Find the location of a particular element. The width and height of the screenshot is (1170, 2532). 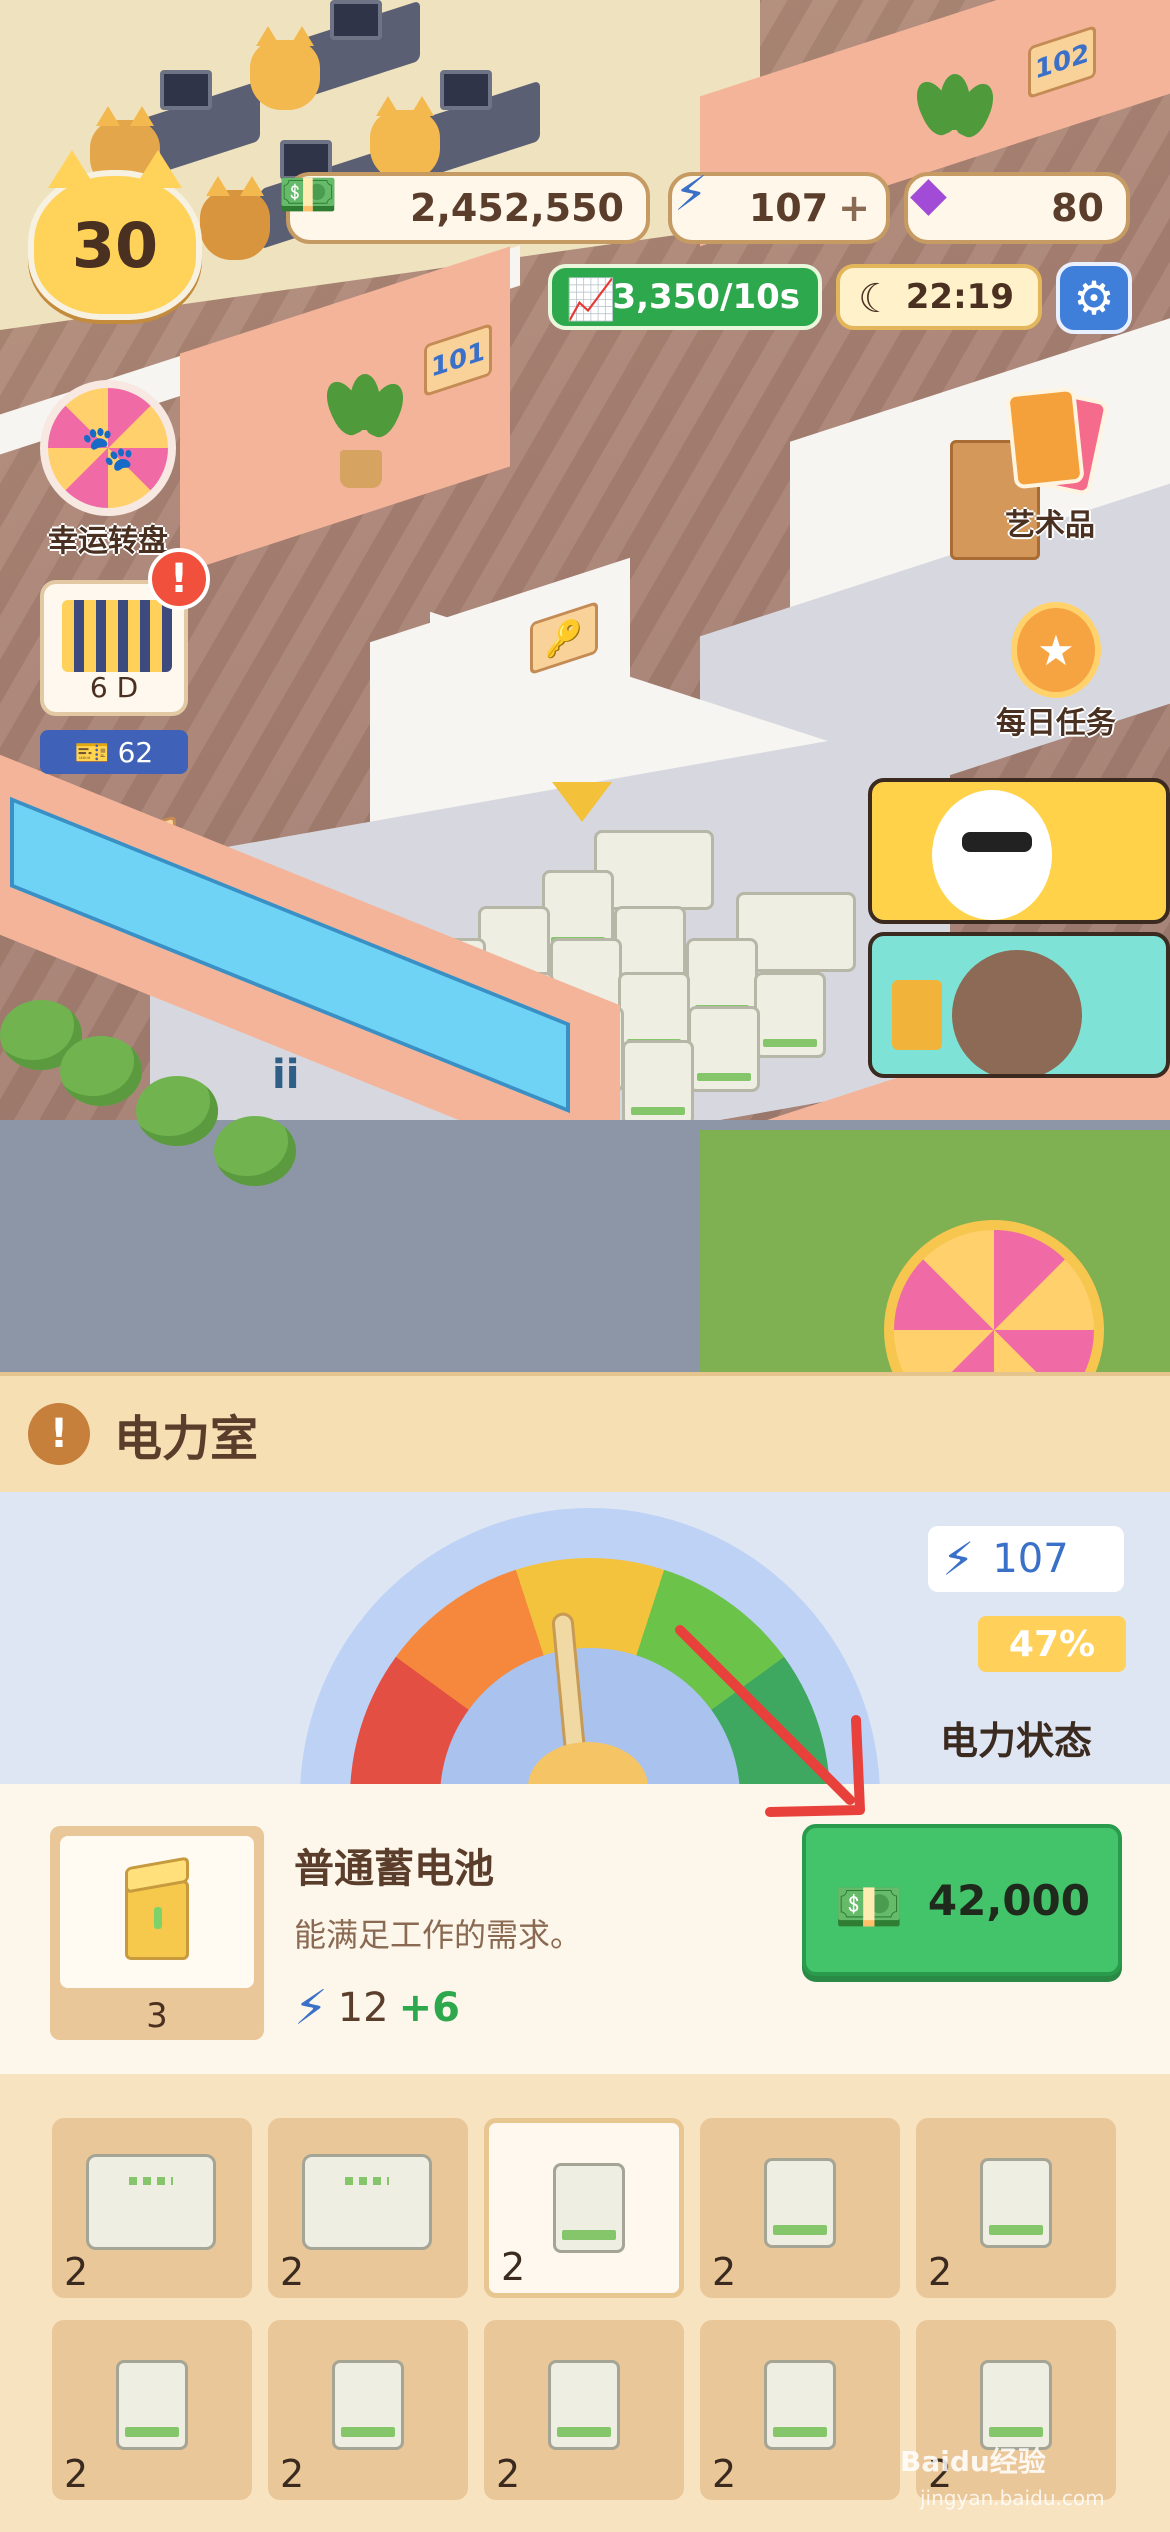

gear-icon: ⚙ is located at coordinates (1094, 298).